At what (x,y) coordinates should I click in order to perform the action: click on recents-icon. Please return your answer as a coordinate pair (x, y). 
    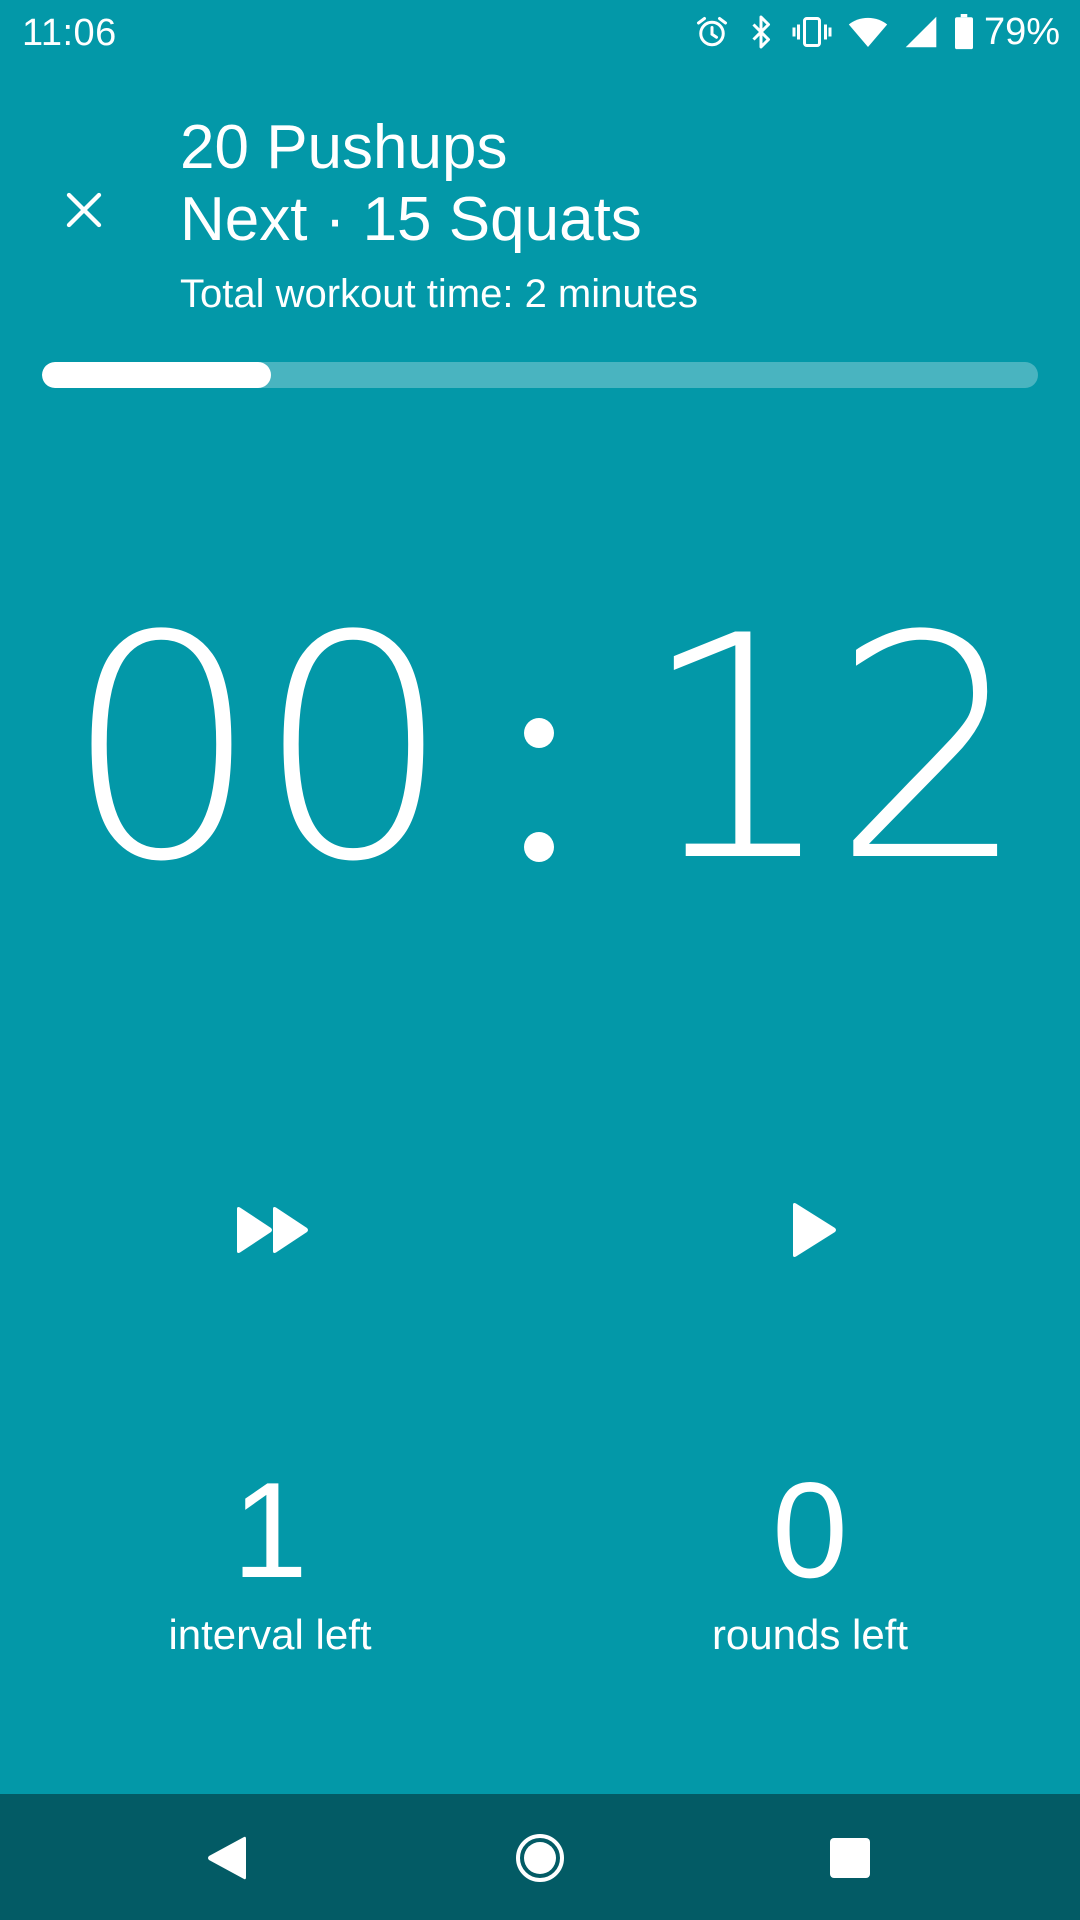
    Looking at the image, I should click on (850, 1858).